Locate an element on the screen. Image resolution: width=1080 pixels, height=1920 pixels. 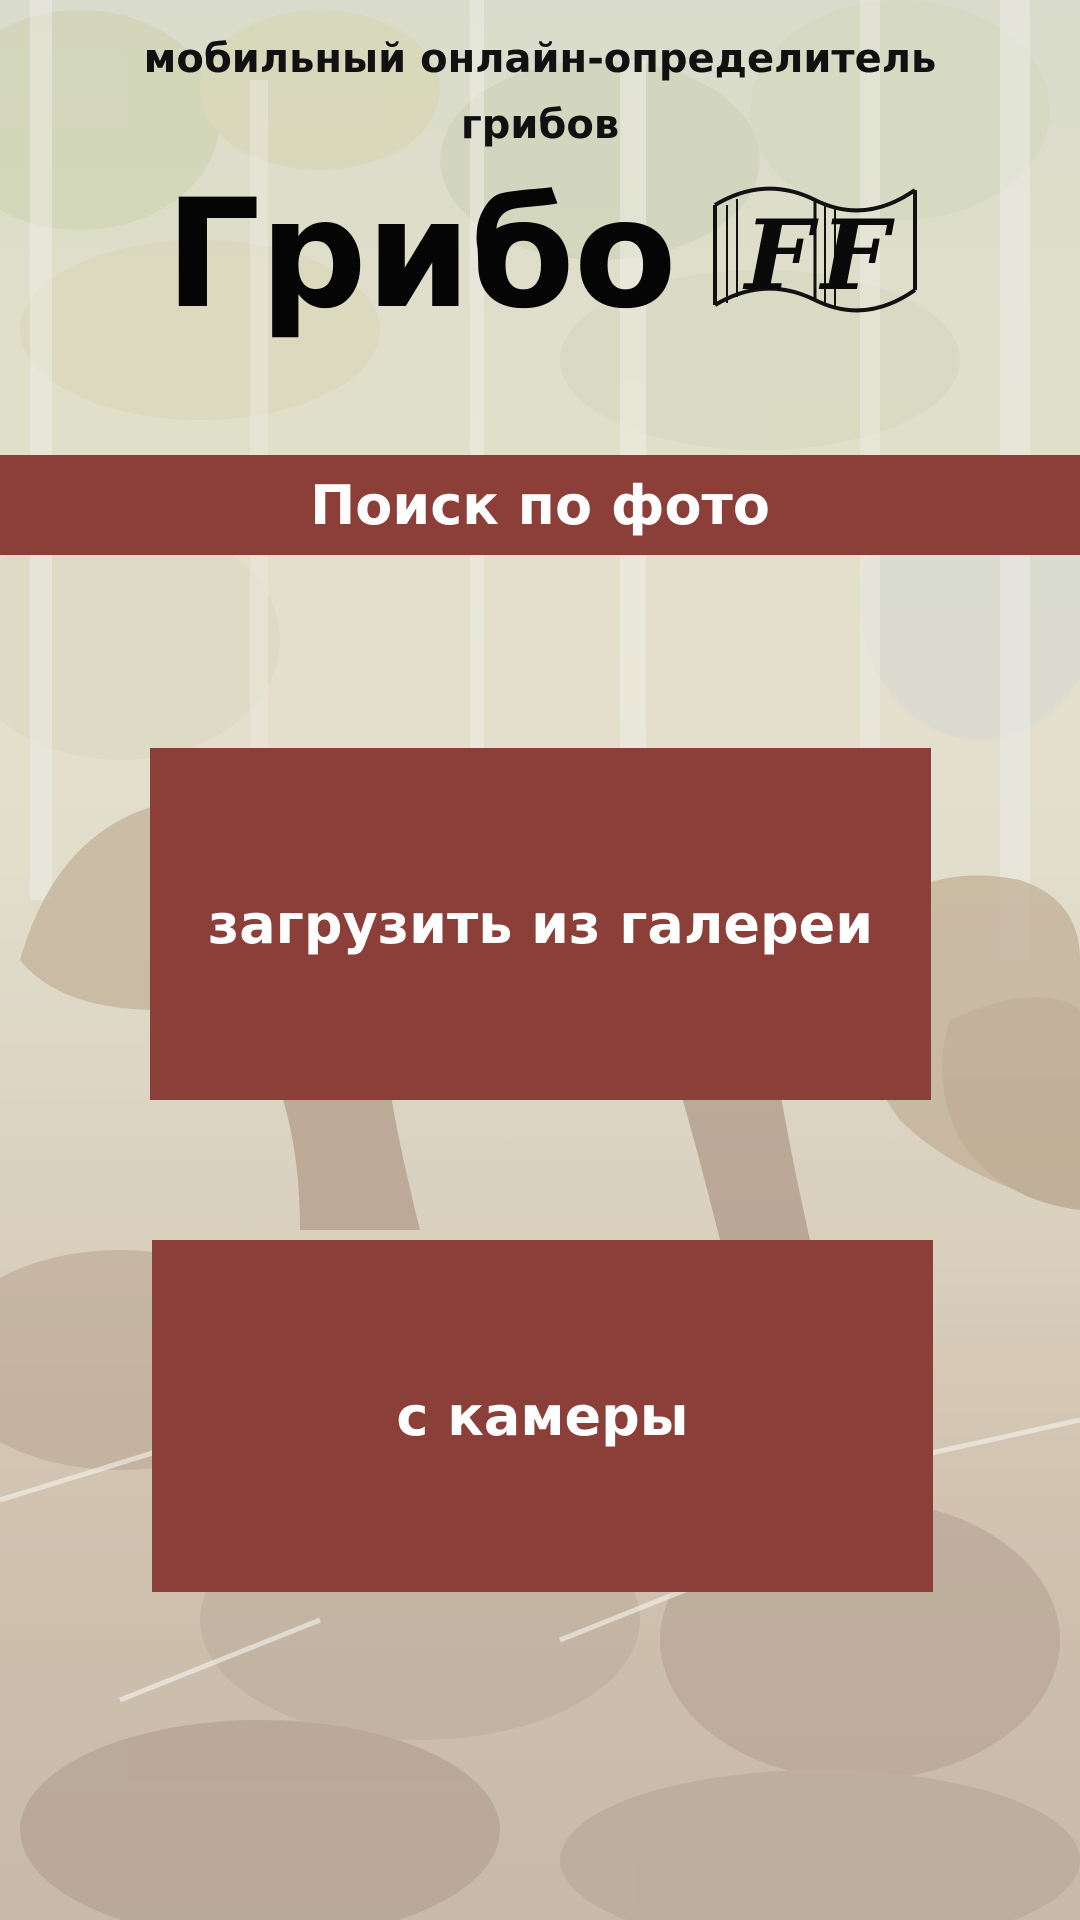
take-photo-camera-button: с камеры is located at coordinates (542, 1416).